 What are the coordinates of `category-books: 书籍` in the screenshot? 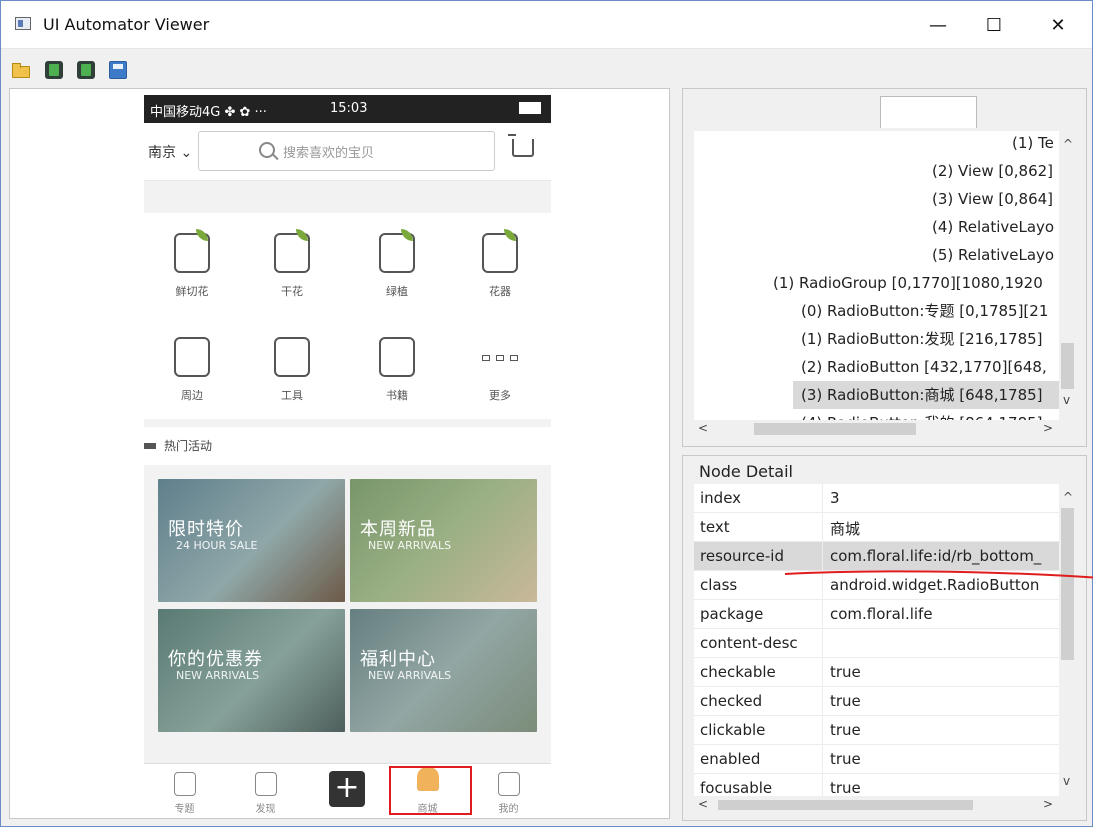 It's located at (397, 365).